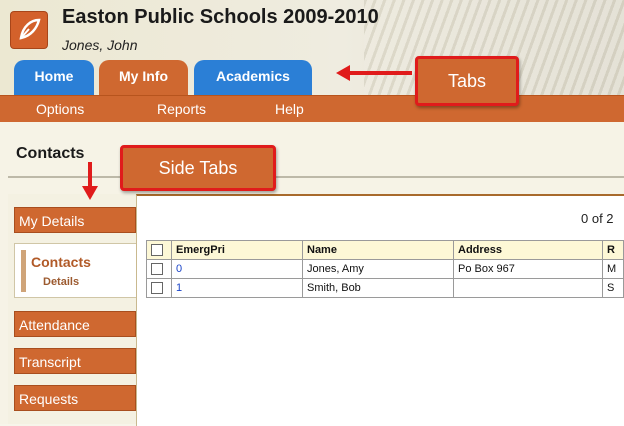 This screenshot has width=624, height=426. I want to click on school-logo-icon, so click(29, 30).